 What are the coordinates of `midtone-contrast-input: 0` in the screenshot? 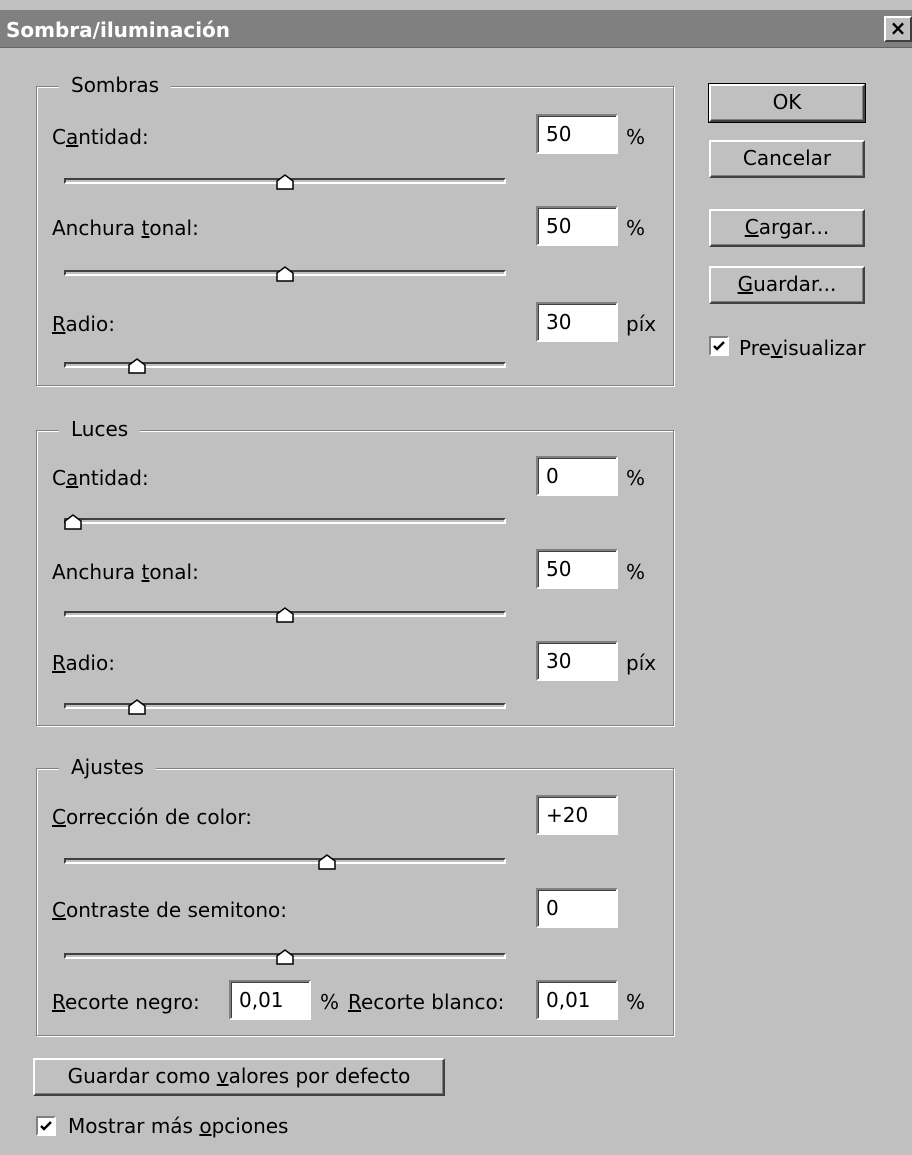 It's located at (577, 908).